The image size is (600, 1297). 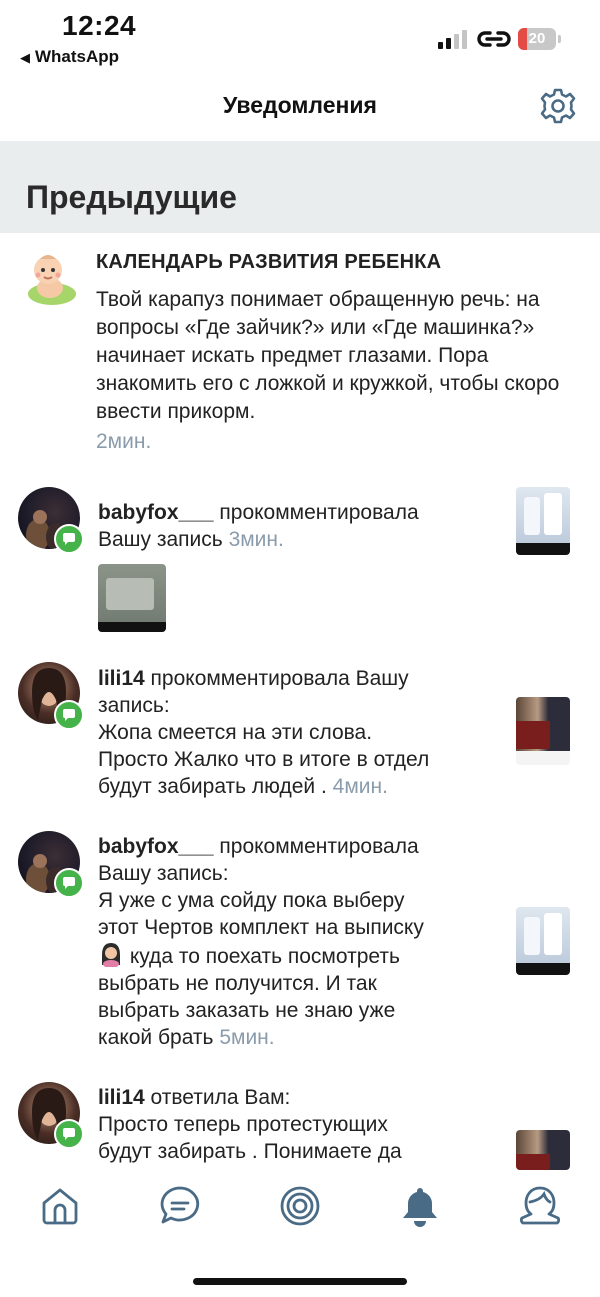 I want to click on section-title: Предыдущие, so click(x=131, y=197).